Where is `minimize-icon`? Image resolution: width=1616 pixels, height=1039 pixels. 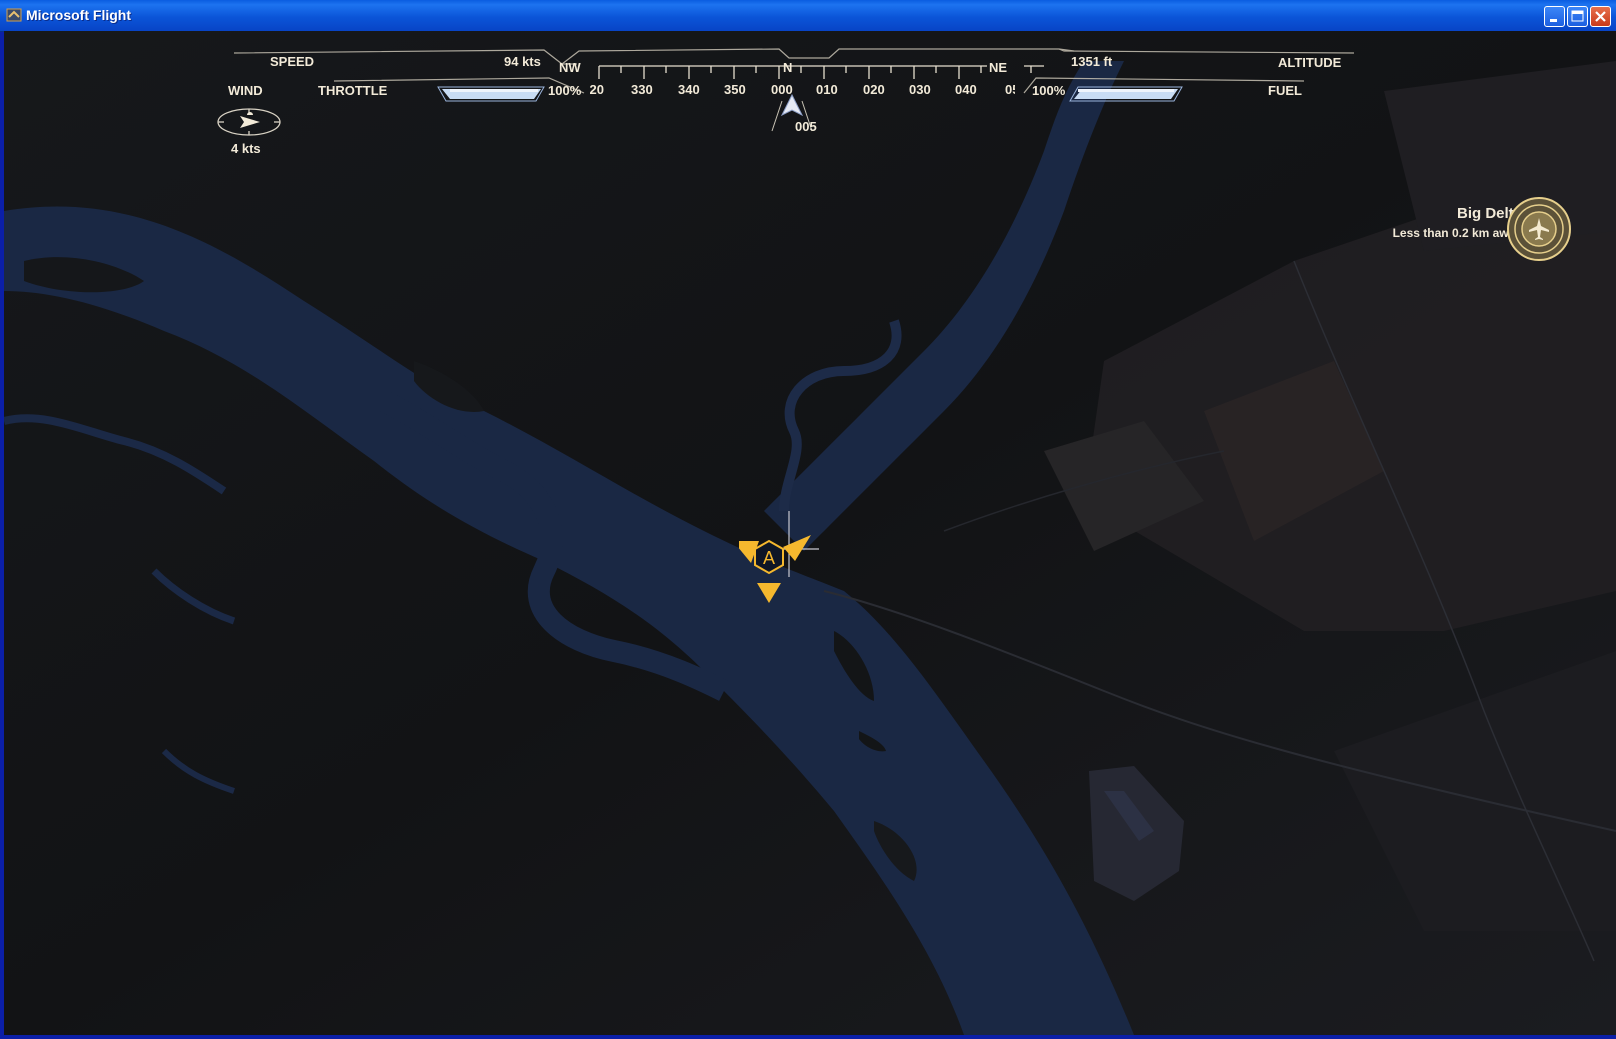
minimize-icon is located at coordinates (1553, 20).